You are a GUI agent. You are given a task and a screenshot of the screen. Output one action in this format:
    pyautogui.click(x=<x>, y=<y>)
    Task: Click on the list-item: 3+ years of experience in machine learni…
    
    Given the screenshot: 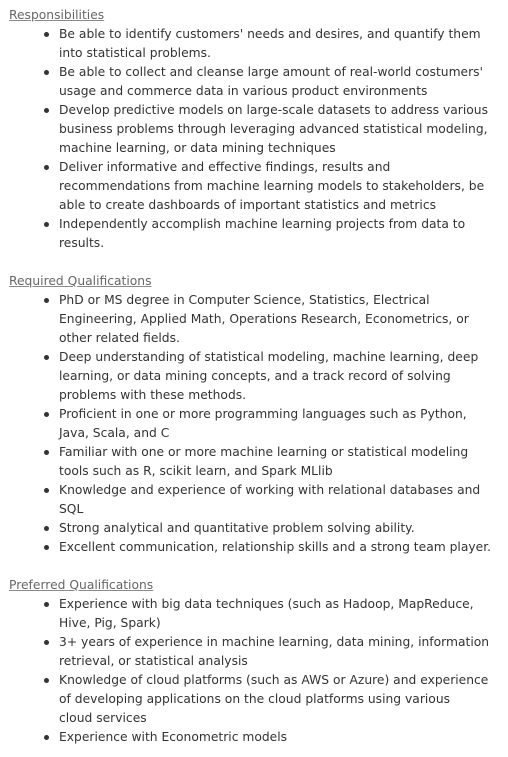 What is the action you would take?
    pyautogui.click(x=272, y=652)
    